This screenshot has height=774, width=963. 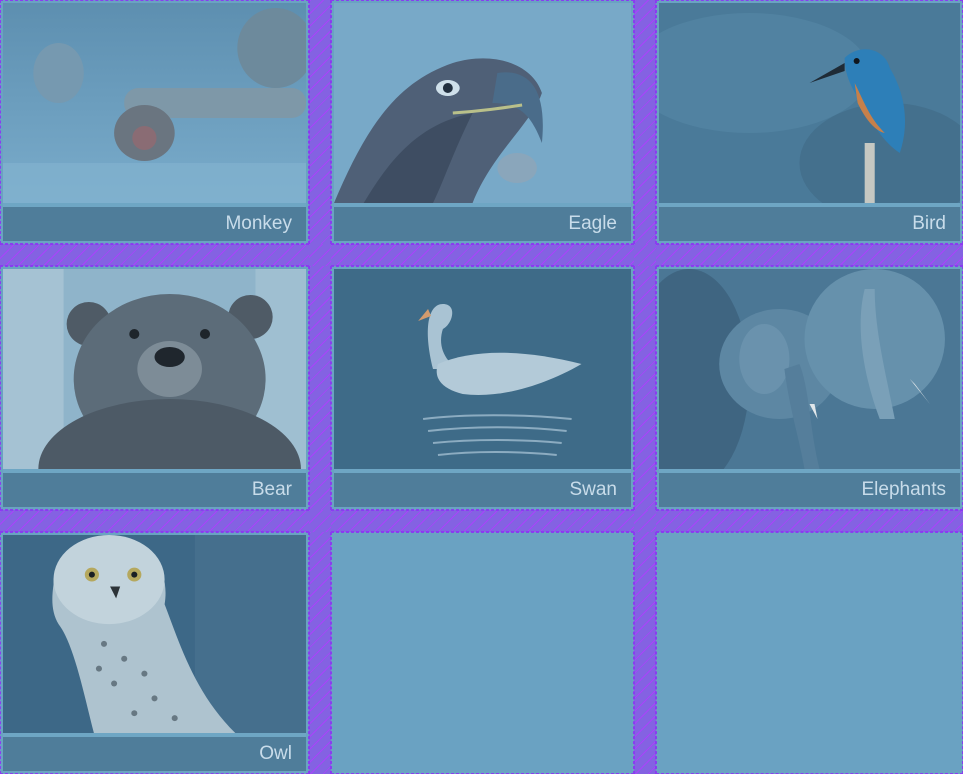 I want to click on gallery-cell-1: Monkey, so click(x=154, y=122).